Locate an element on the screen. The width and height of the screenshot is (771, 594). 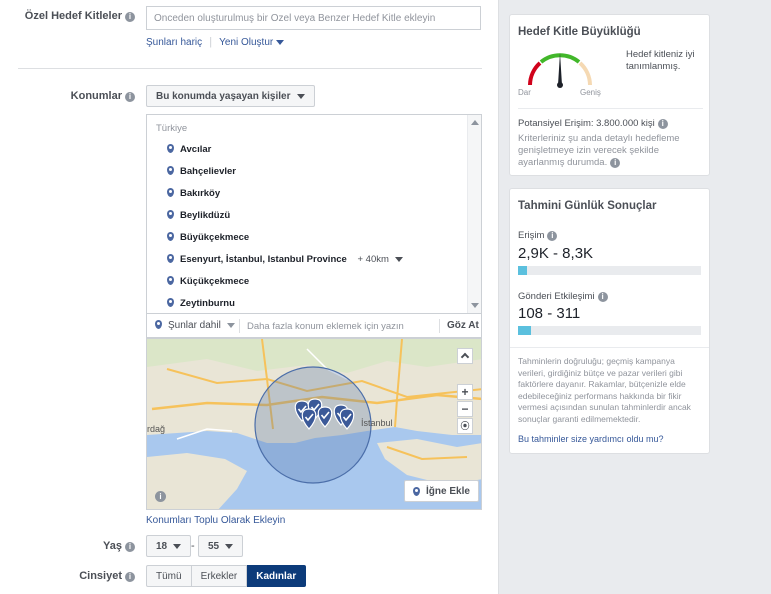
add-pin-button: İğne Ekle is located at coordinates (441, 491).